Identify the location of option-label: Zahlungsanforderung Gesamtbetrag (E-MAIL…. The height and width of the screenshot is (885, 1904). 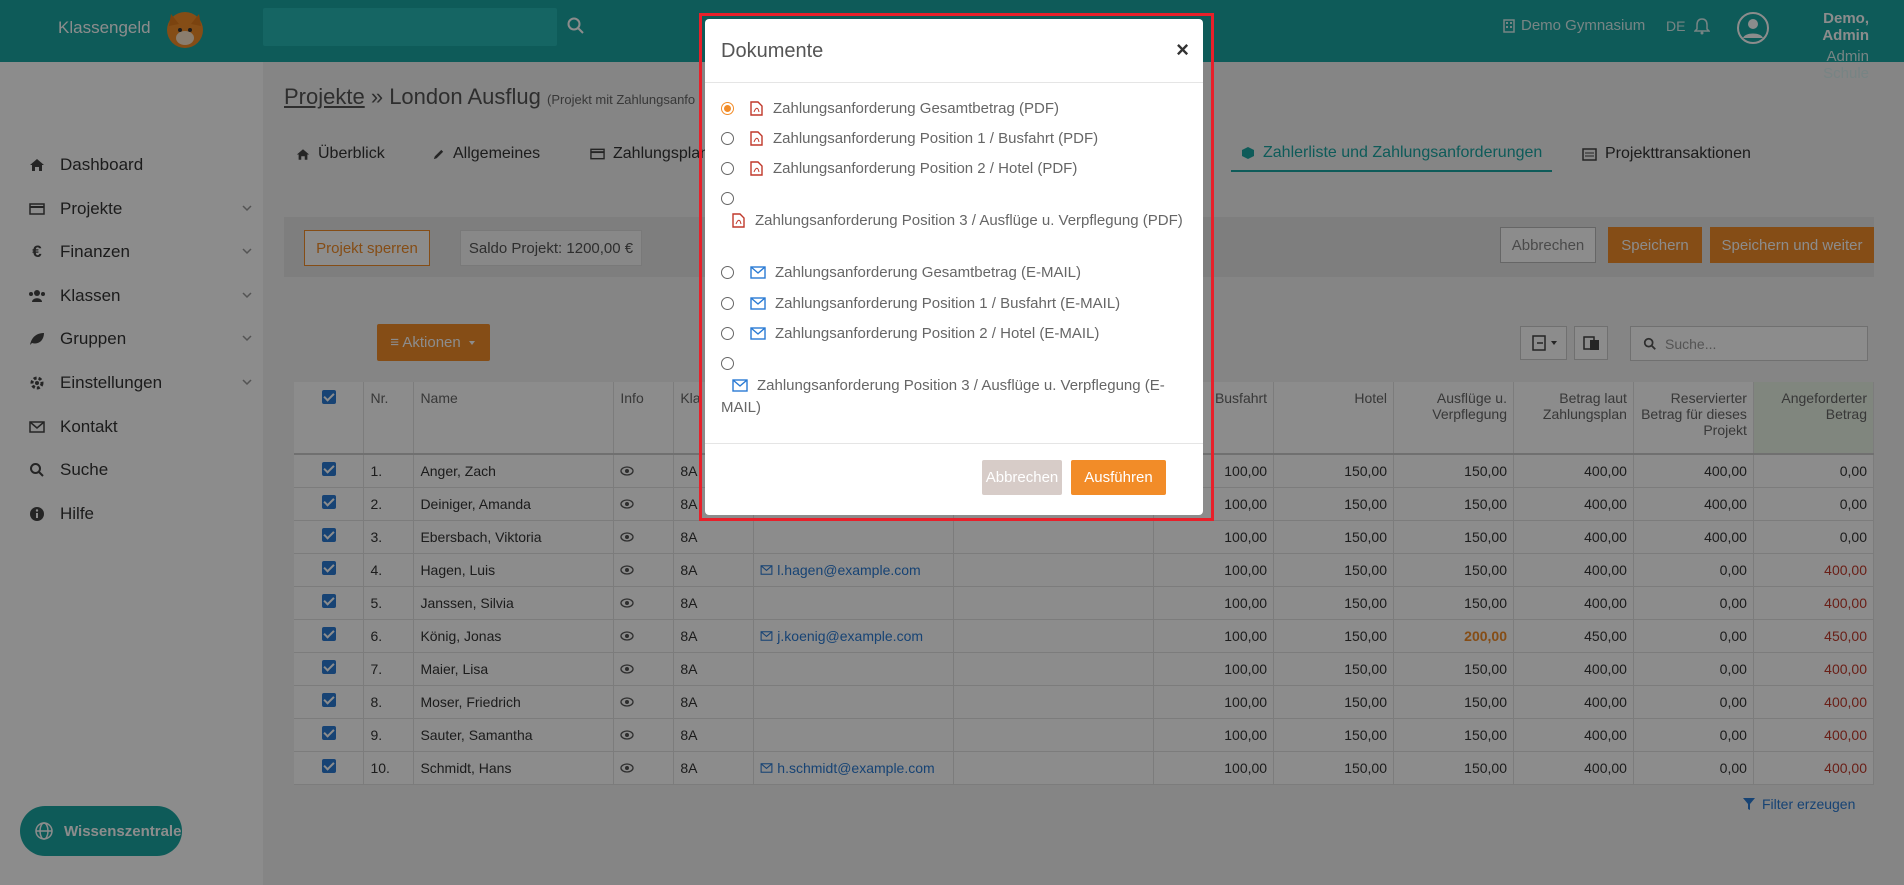
(928, 272).